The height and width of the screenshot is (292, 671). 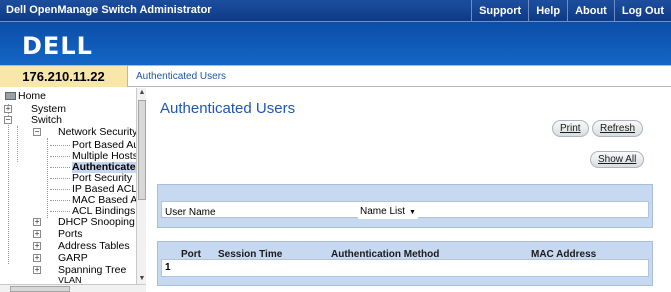 What do you see at coordinates (73, 258) in the screenshot?
I see `tree-item-garp: GARP` at bounding box center [73, 258].